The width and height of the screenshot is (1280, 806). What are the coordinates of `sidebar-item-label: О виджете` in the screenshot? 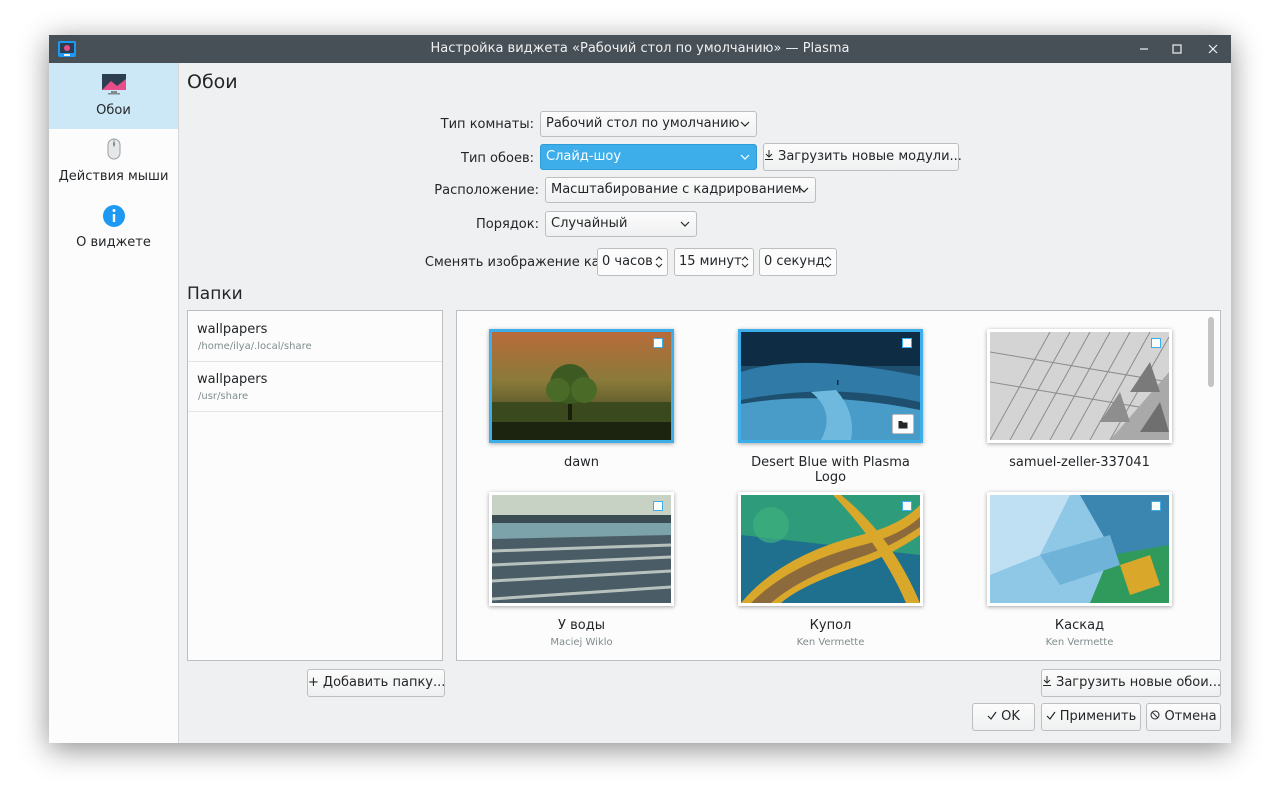 It's located at (113, 242).